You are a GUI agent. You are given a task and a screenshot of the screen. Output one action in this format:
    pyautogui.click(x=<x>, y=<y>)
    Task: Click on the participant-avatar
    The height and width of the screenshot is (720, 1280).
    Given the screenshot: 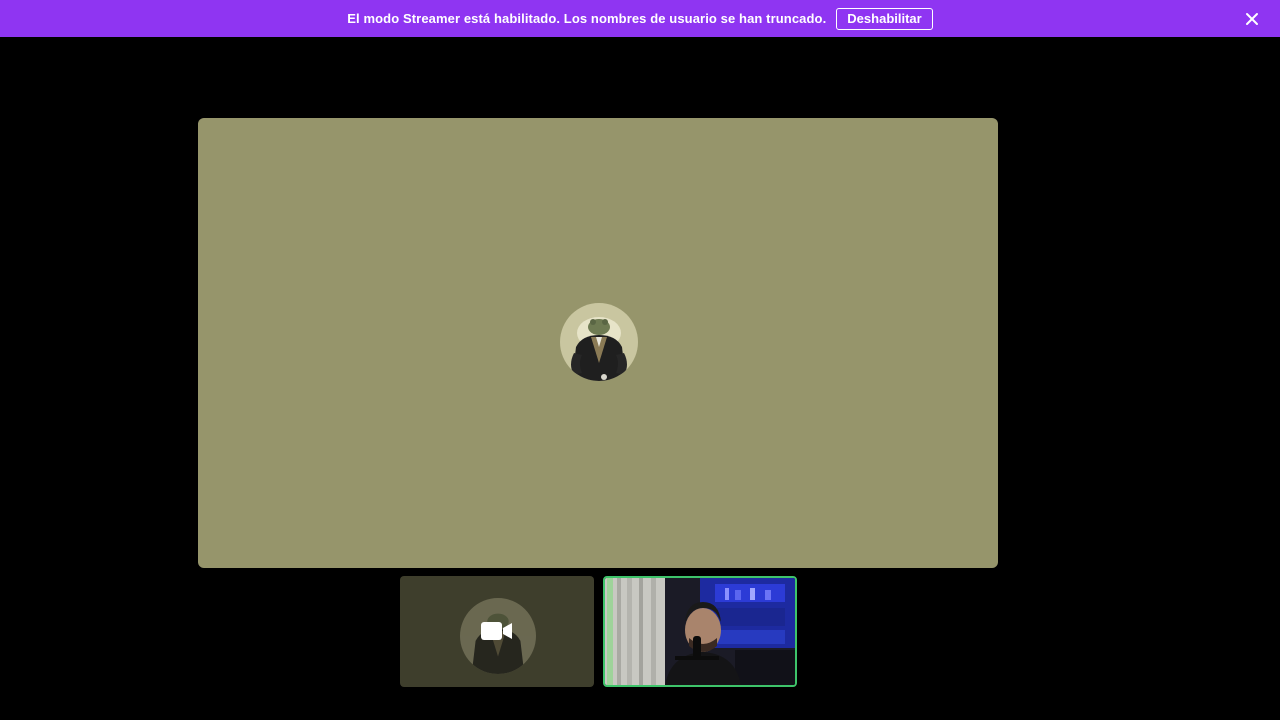 What is the action you would take?
    pyautogui.click(x=599, y=342)
    